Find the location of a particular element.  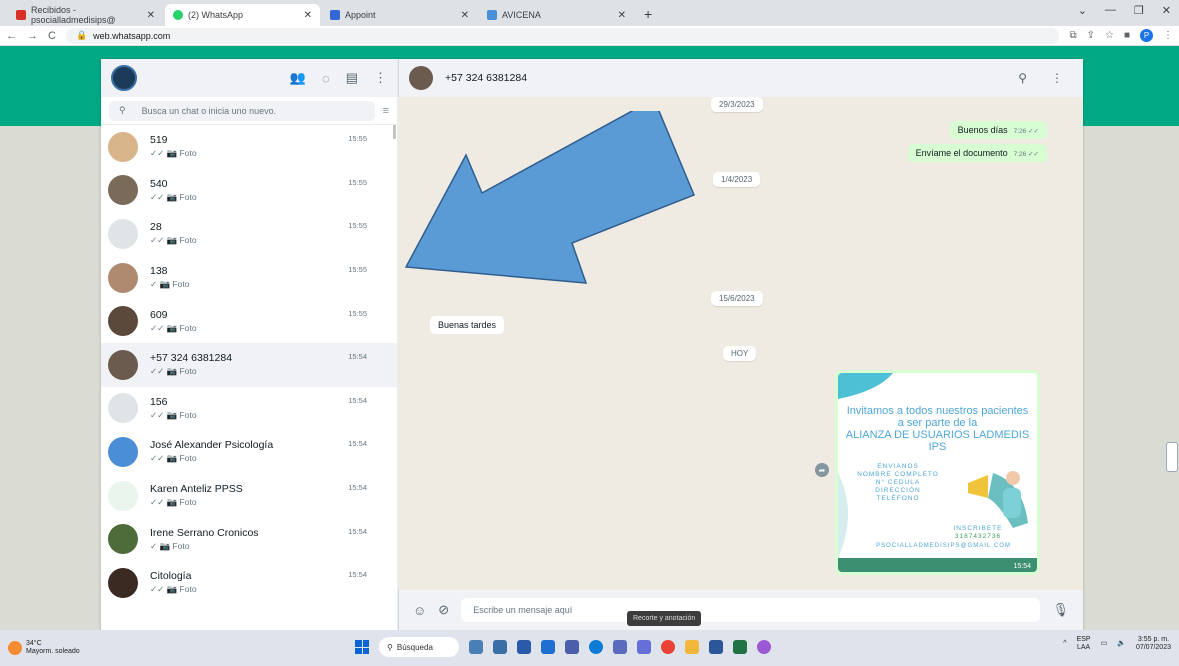

app-icon is located at coordinates (620, 647).